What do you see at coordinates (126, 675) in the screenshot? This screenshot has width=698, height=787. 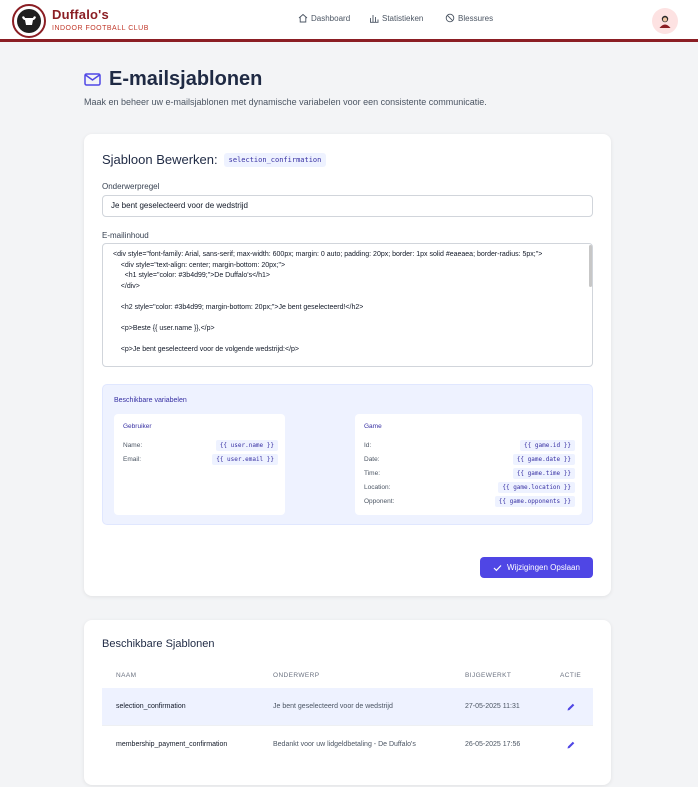 I see `column-header-name: NAAM` at bounding box center [126, 675].